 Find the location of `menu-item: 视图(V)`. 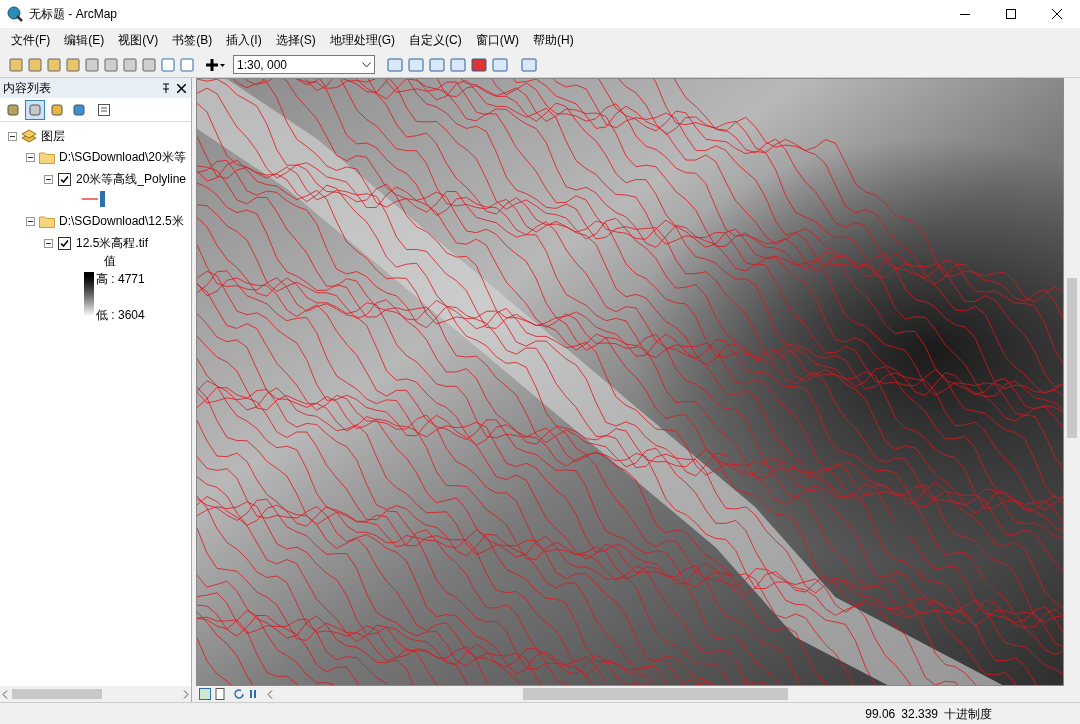

menu-item: 视图(V) is located at coordinates (138, 40).